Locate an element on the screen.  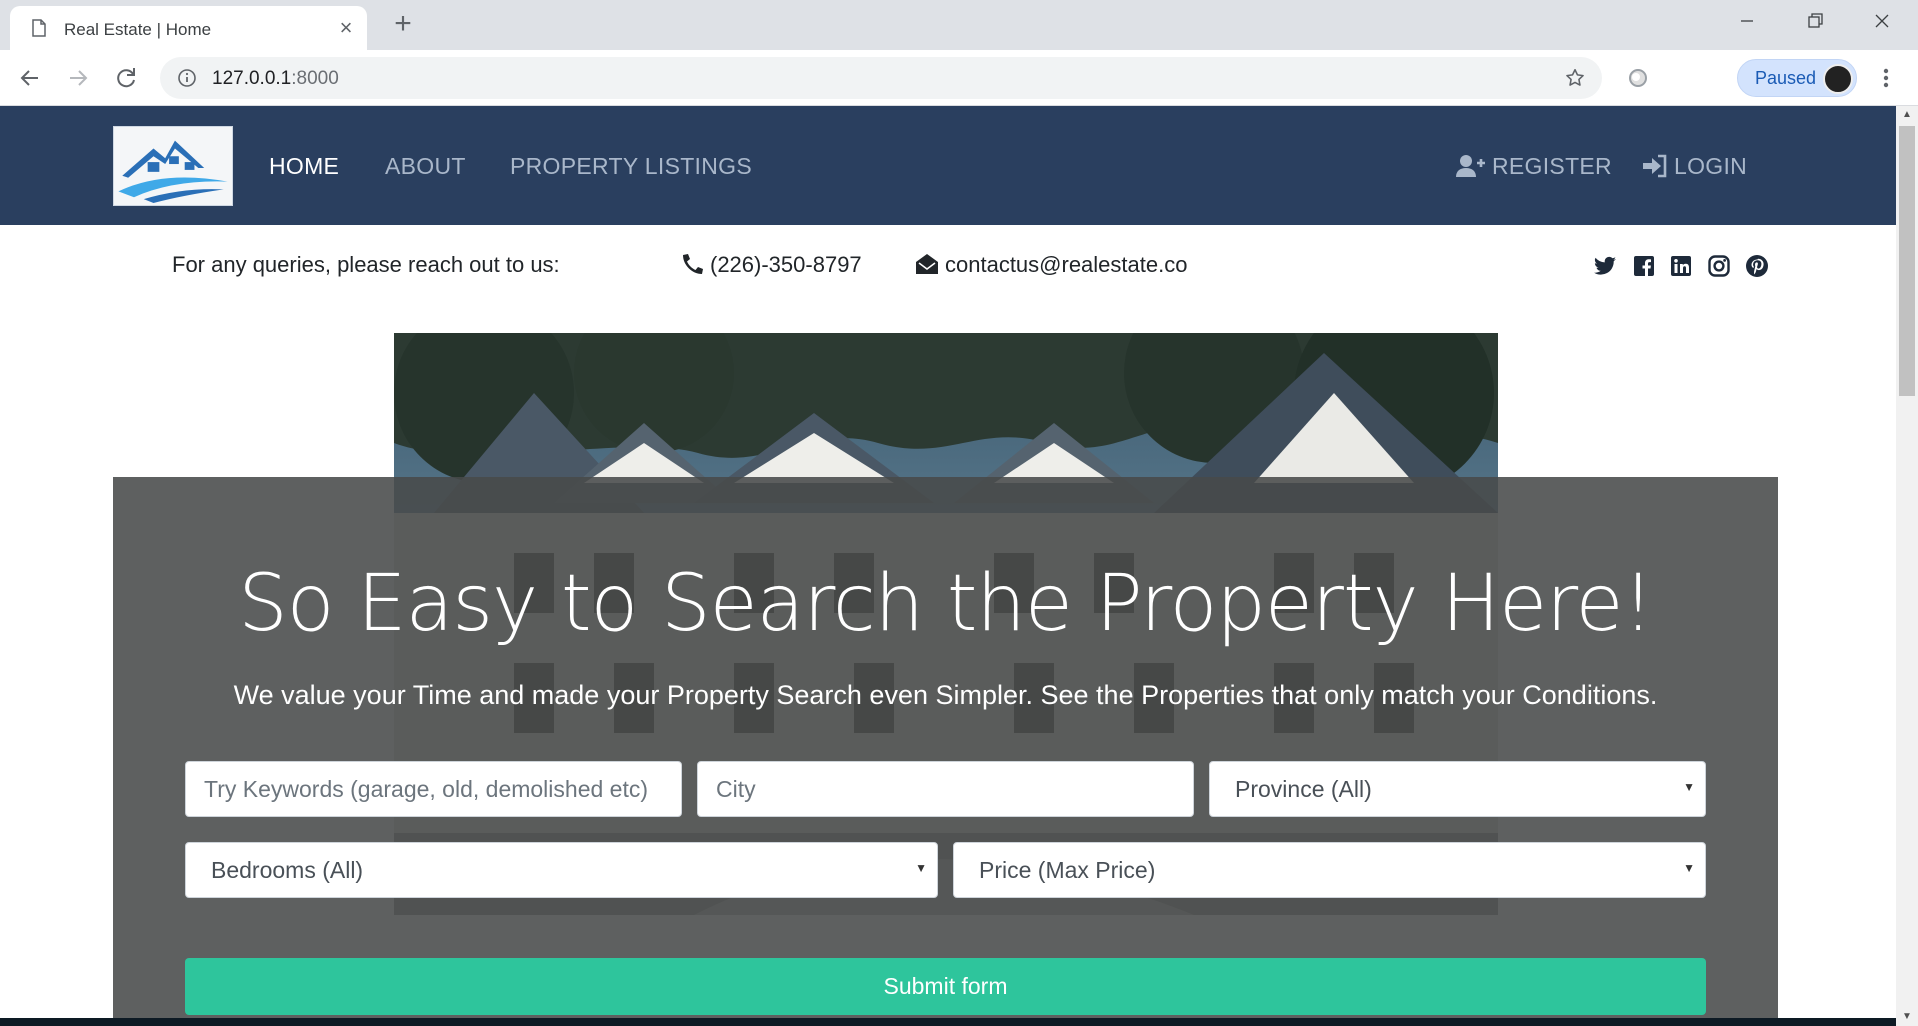
user-plus-icon is located at coordinates (1470, 166).